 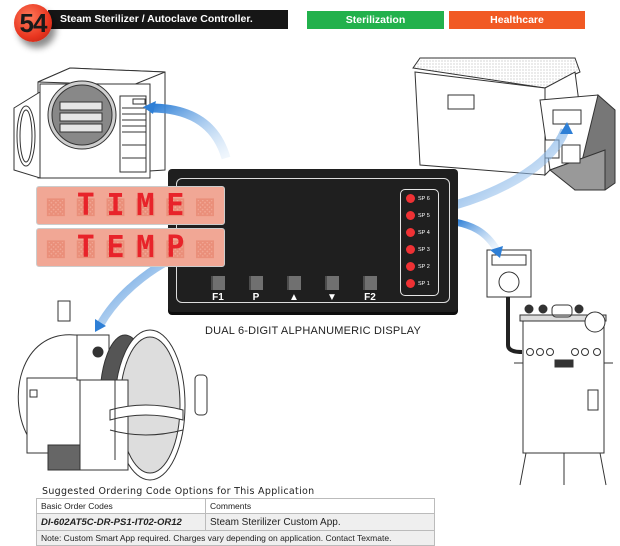 I want to click on f2-button, so click(x=370, y=283).